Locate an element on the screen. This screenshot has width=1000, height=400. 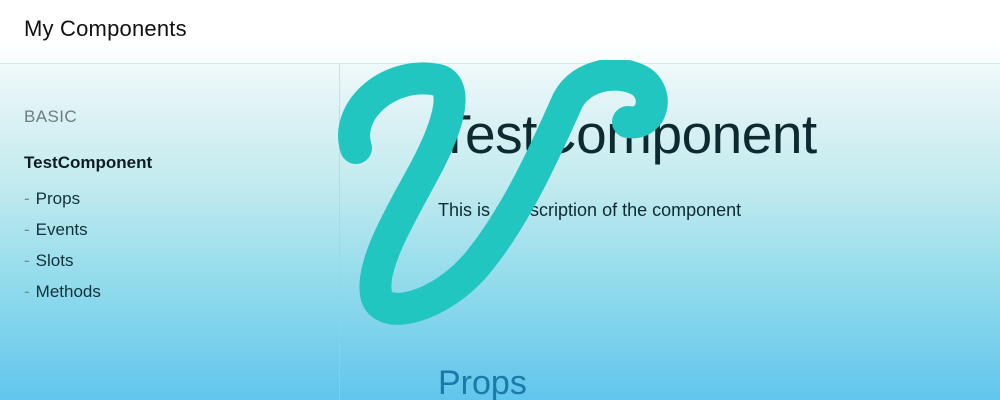
section-label-basic: BASIC is located at coordinates (51, 116).